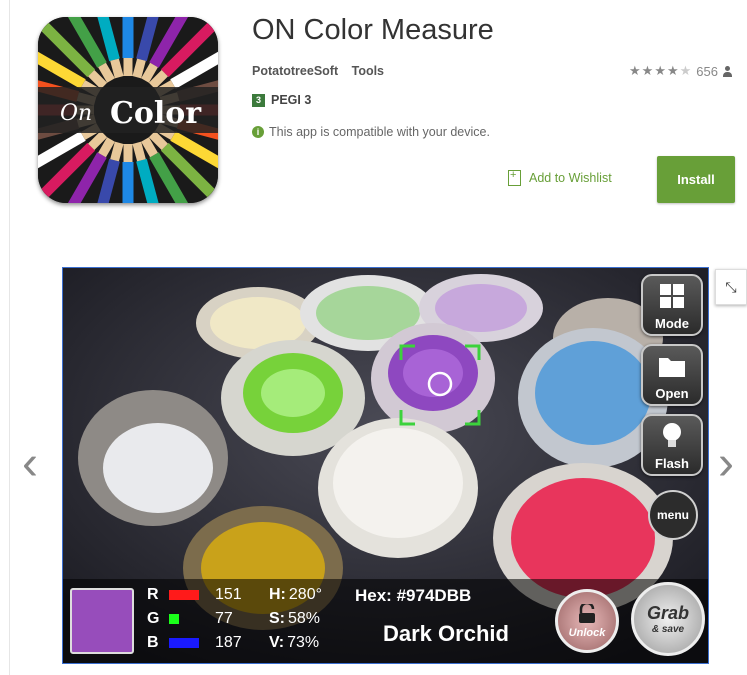 The height and width of the screenshot is (675, 747). What do you see at coordinates (184, 595) in the screenshot?
I see `red-bar` at bounding box center [184, 595].